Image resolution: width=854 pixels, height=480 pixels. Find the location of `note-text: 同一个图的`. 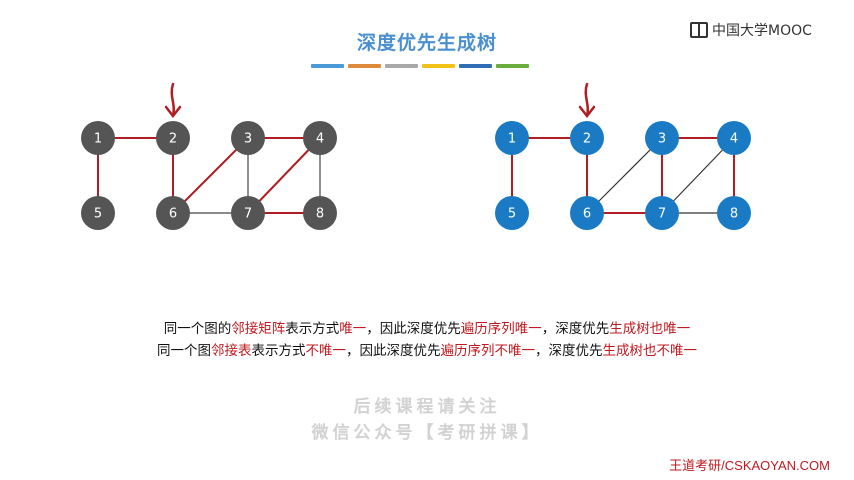

note-text: 同一个图的 is located at coordinates (197, 329).